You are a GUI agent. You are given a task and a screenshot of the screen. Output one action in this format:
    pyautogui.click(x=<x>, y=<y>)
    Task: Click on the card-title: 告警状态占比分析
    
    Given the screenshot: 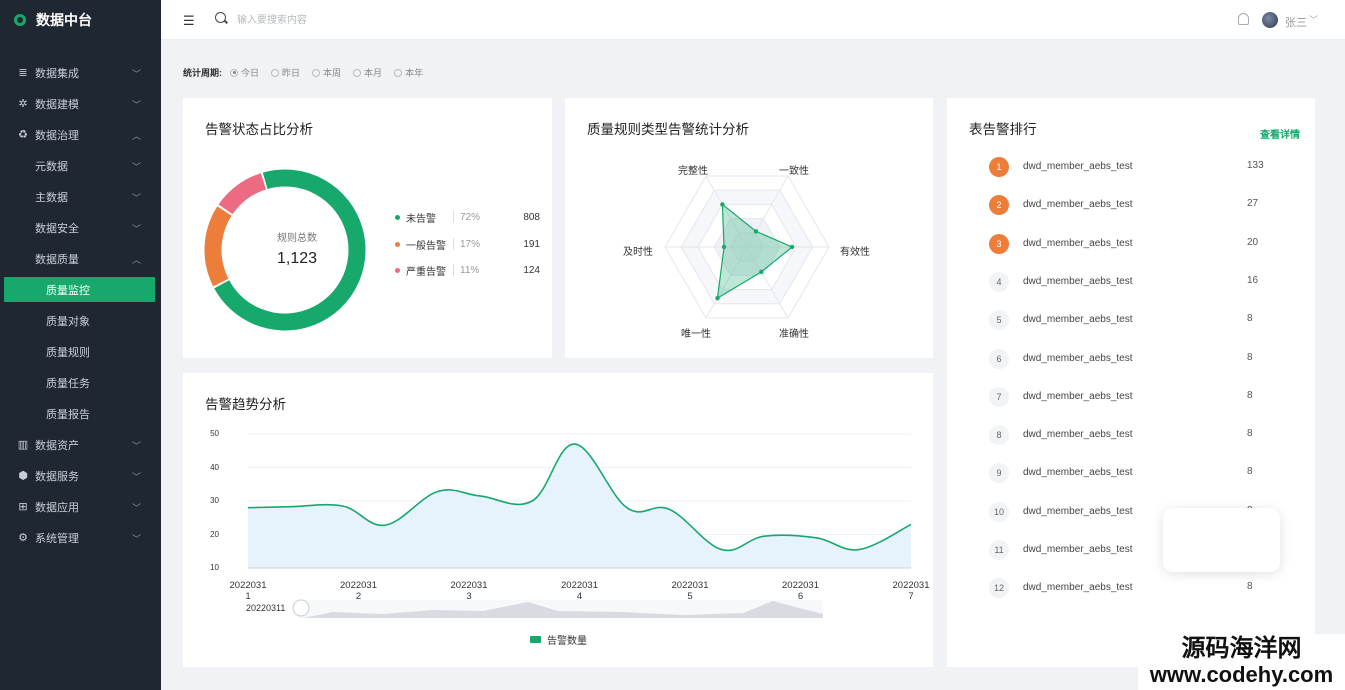 What is the action you would take?
    pyautogui.click(x=259, y=129)
    